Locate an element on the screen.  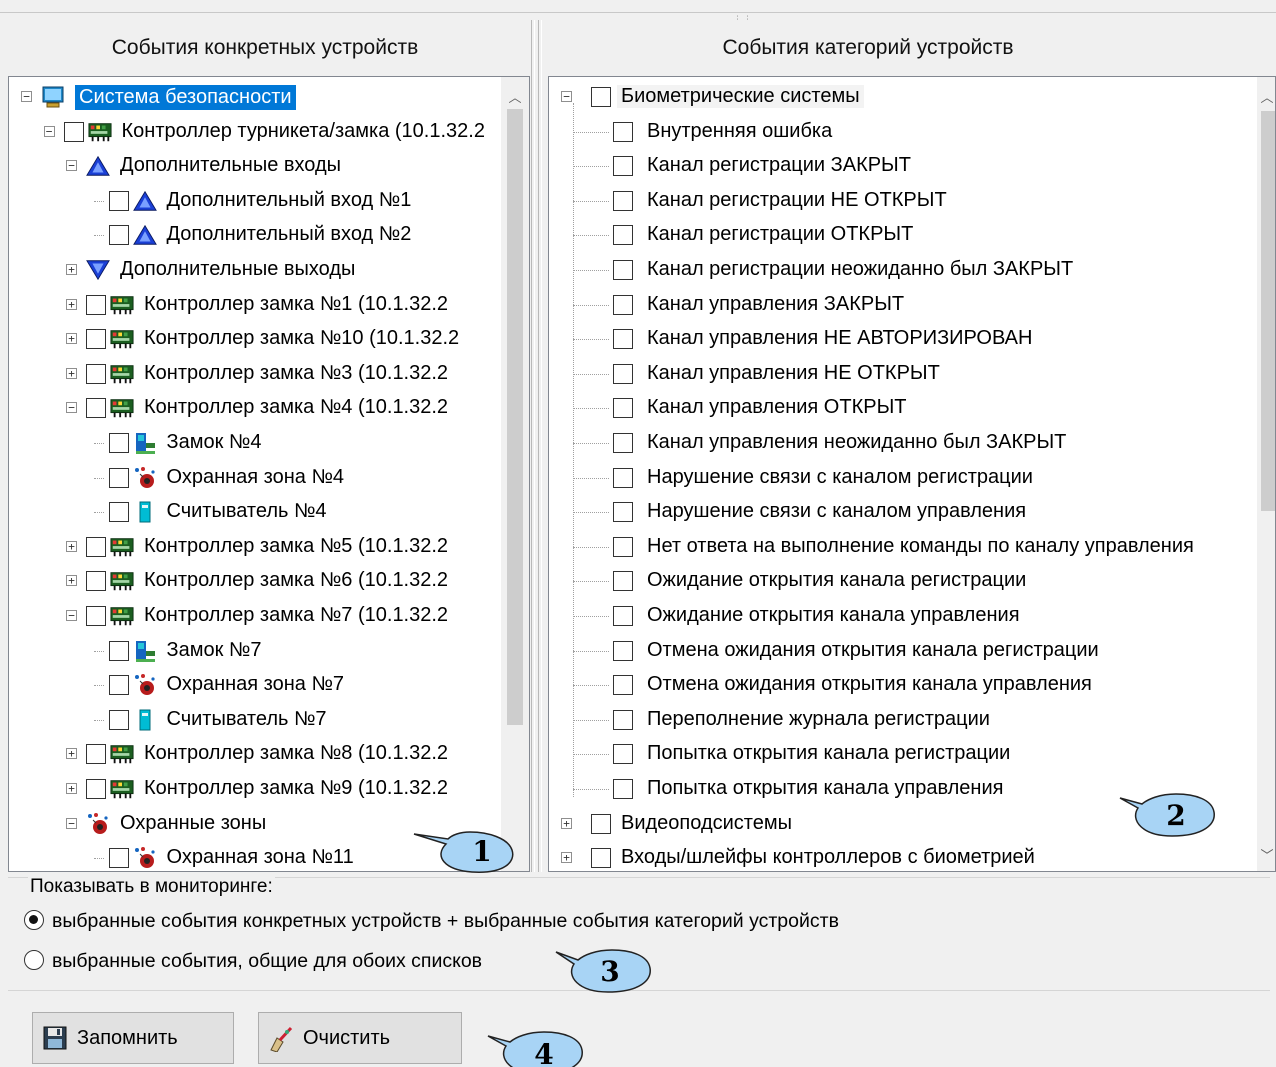
tree-row: Канал управления НЕ АВТОРИЗИРОВАН is located at coordinates (899, 339).